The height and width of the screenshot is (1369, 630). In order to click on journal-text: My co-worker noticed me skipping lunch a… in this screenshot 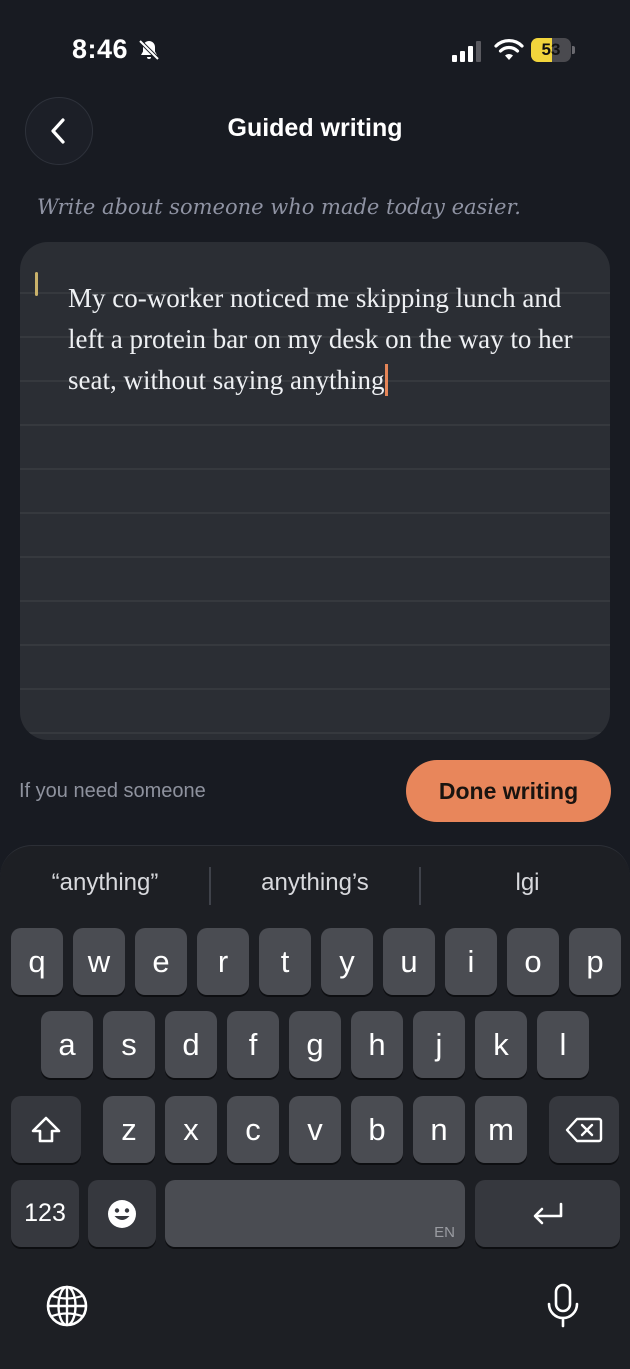, I will do `click(328, 339)`.